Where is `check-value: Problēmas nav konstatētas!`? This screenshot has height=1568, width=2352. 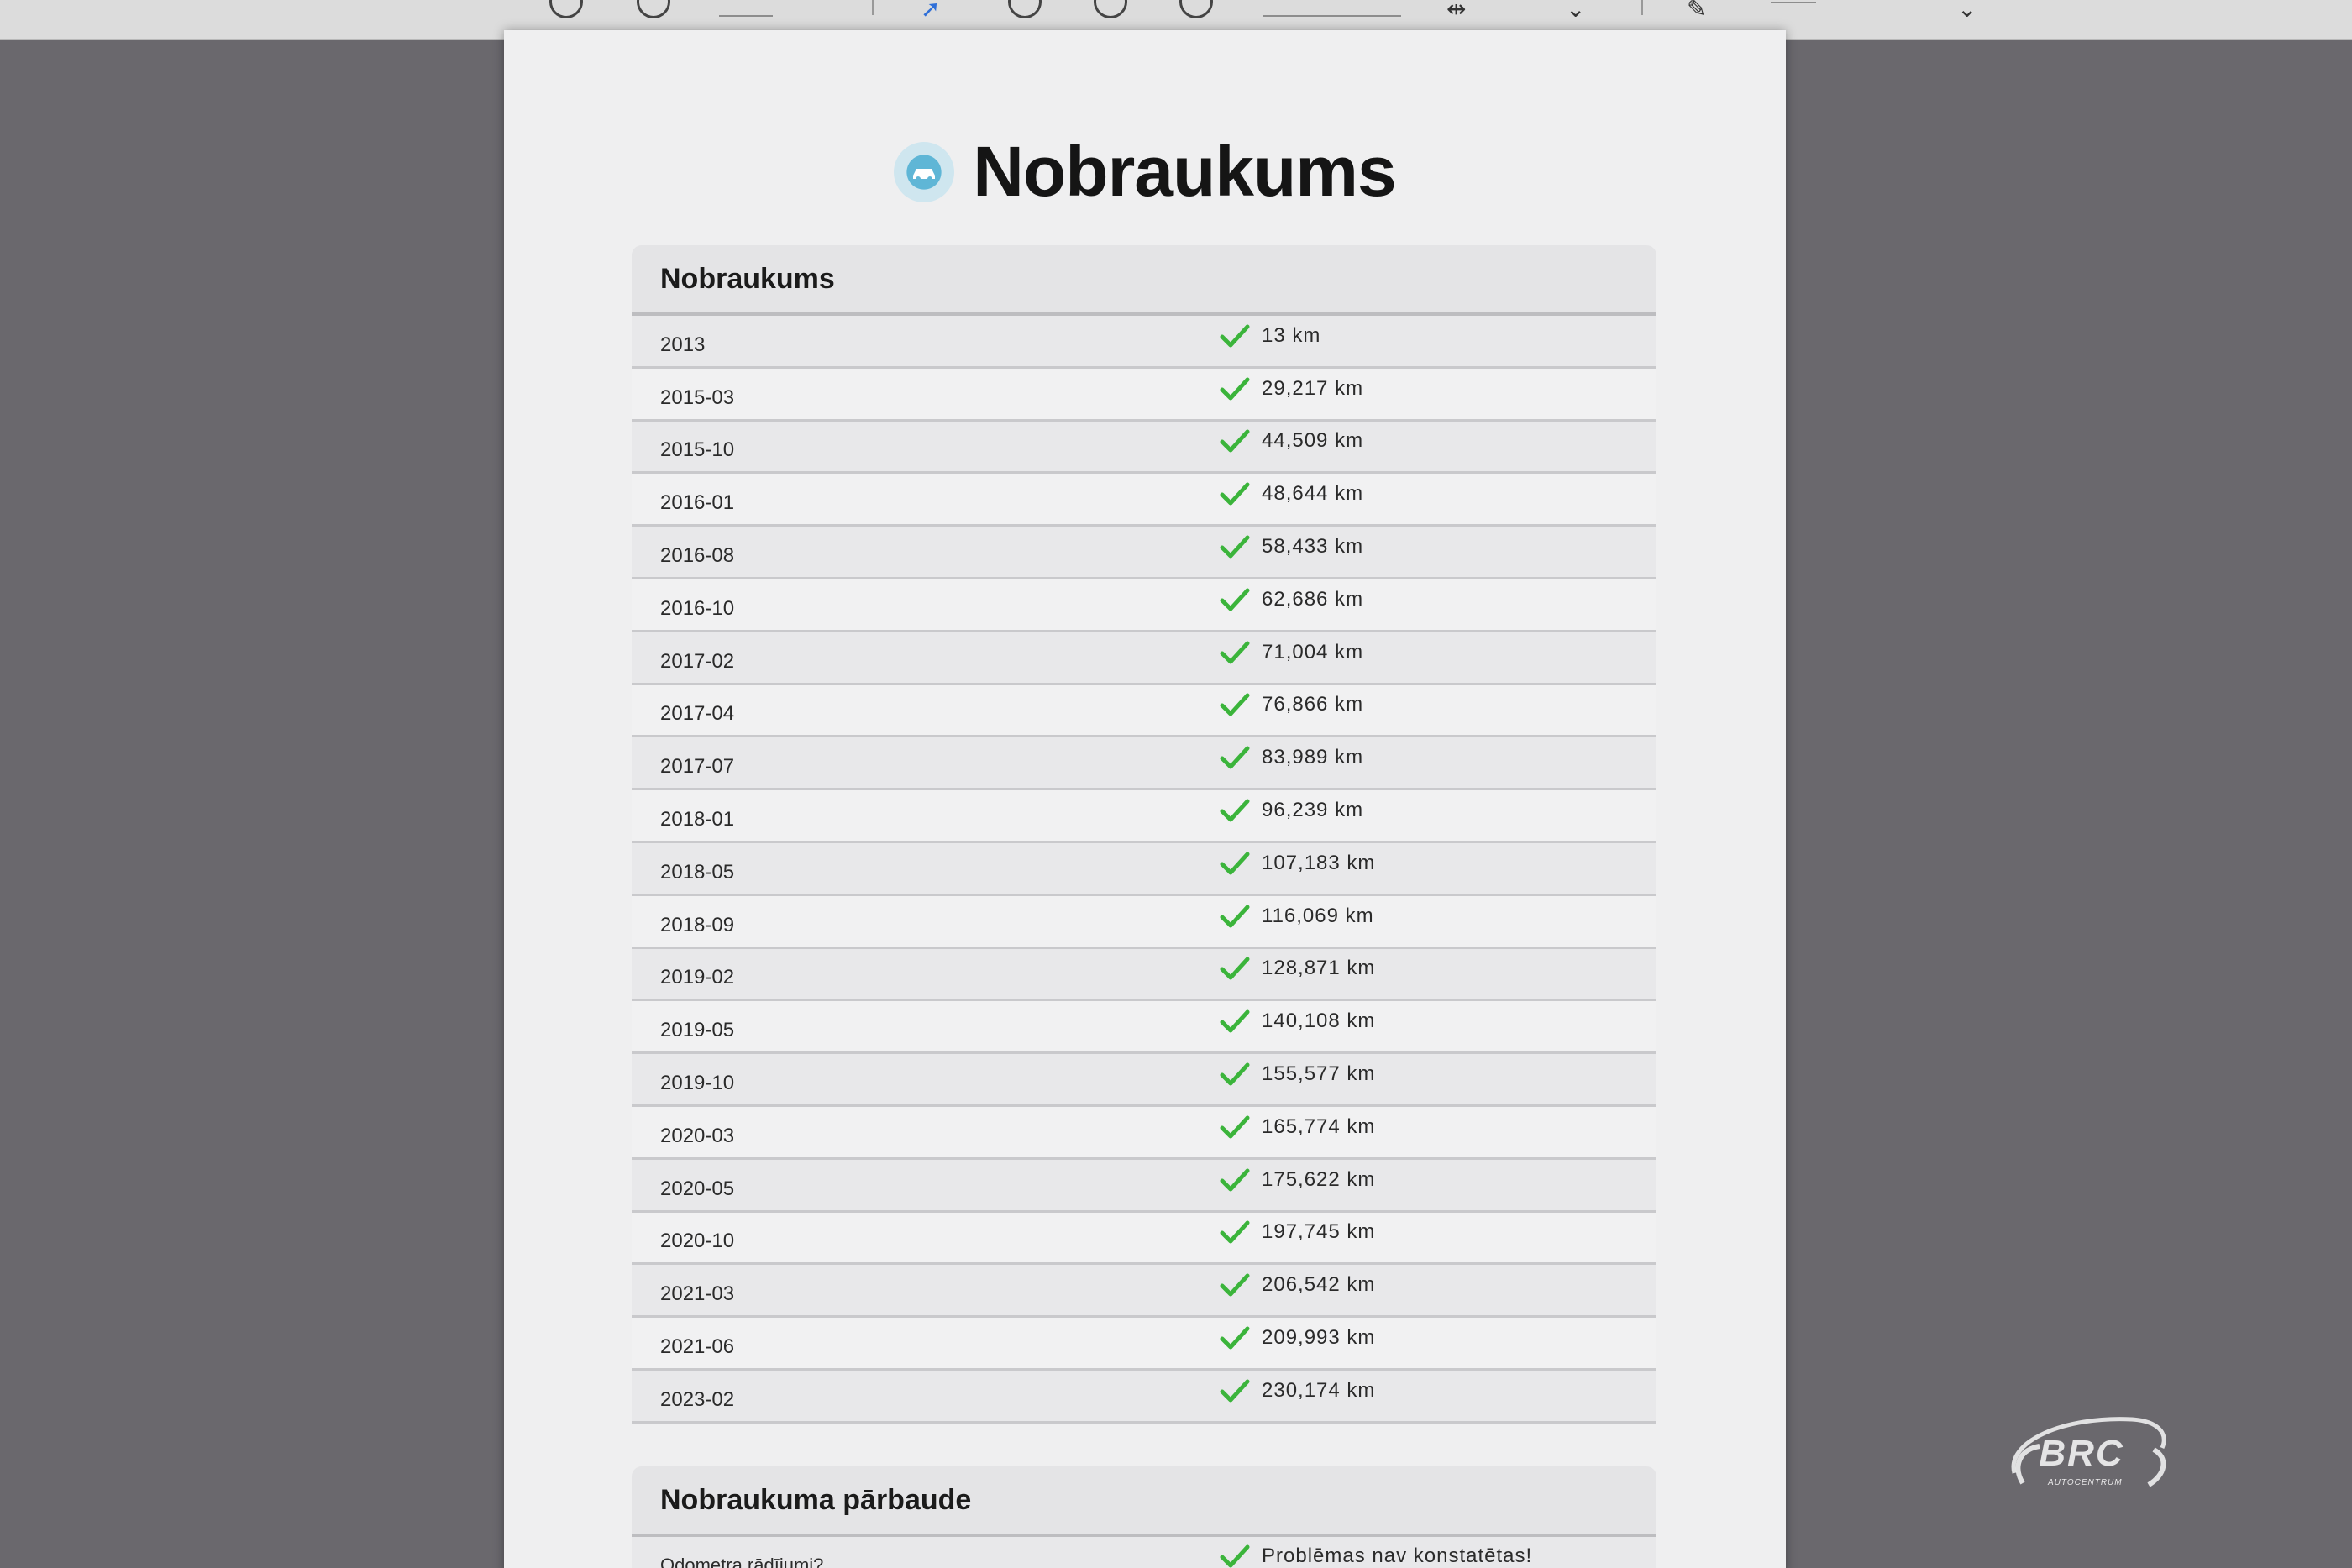
check-value: Problēmas nav konstatētas! is located at coordinates (1397, 1555).